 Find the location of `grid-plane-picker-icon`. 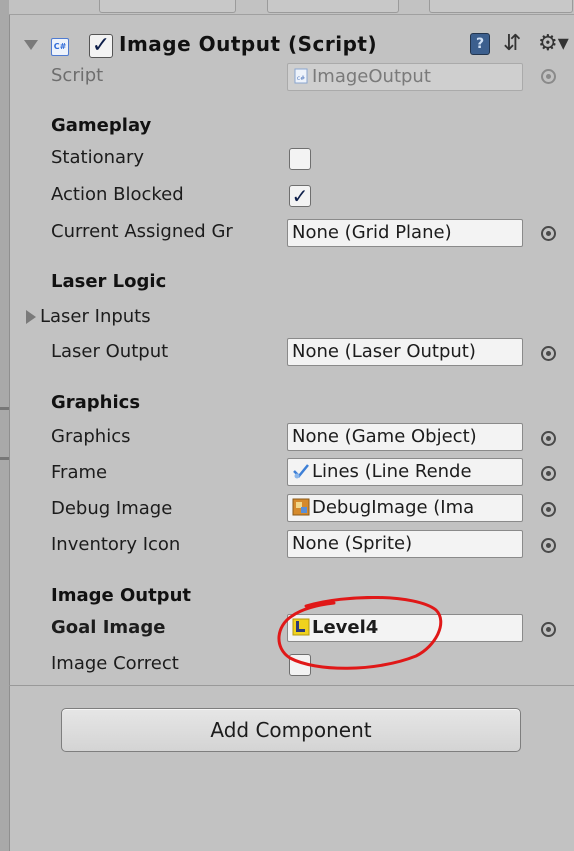

grid-plane-picker-icon is located at coordinates (548, 233).